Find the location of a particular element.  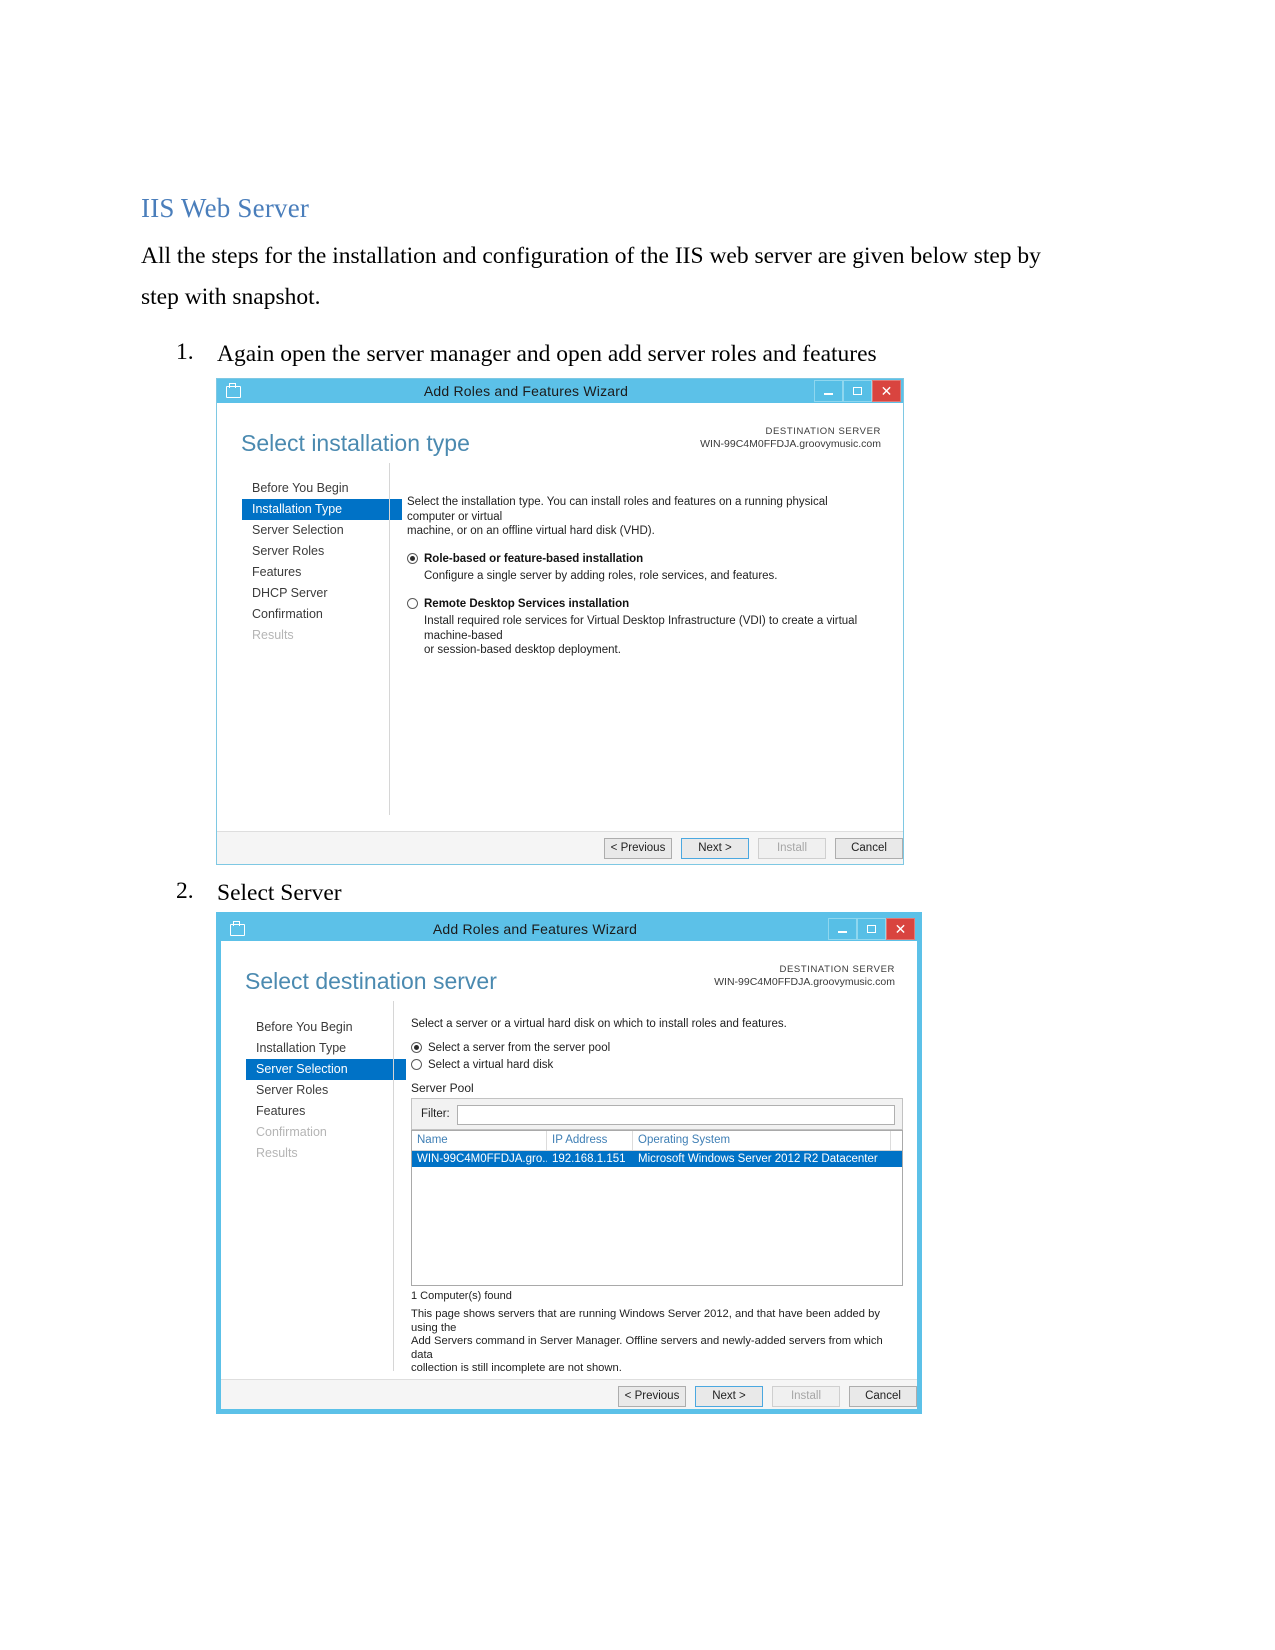

wizard2-option-virtual-hard-disk: Select a virtual hard disk is located at coordinates (653, 1064).